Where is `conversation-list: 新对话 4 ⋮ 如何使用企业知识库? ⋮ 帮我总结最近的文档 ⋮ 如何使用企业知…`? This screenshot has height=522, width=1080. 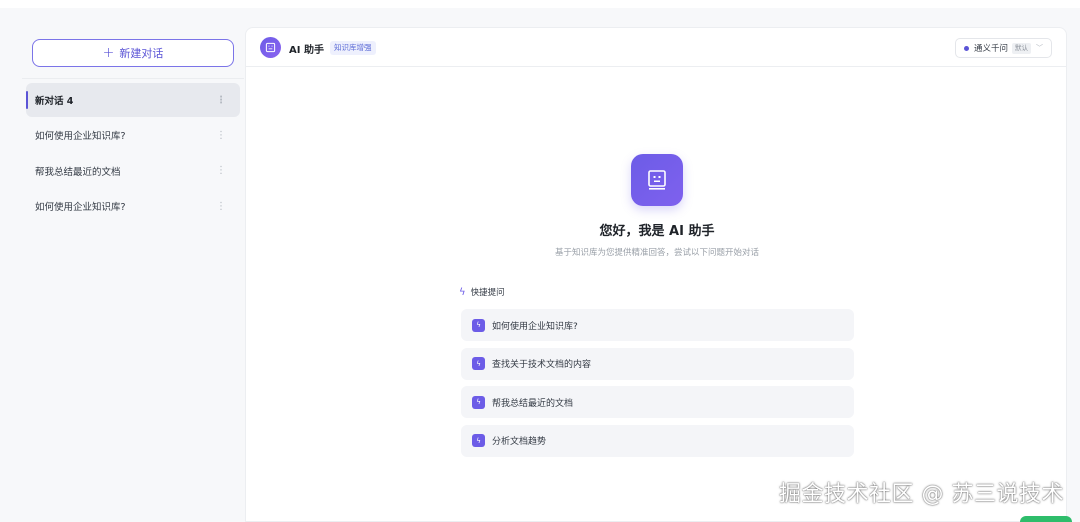
conversation-list: 新对话 4 ⋮ 如何使用企业知识库? ⋮ 帮我总结最近的文档 ⋮ 如何使用企业知… is located at coordinates (133, 154).